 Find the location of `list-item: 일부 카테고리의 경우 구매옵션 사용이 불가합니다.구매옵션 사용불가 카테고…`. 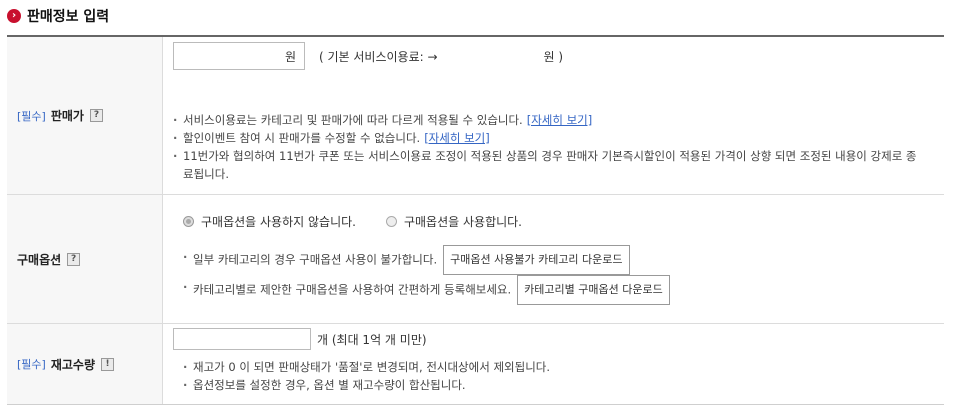

list-item: 일부 카테고리의 경우 구매옵션 사용이 불가합니다.구매옵션 사용불가 카테고… is located at coordinates (426, 260).